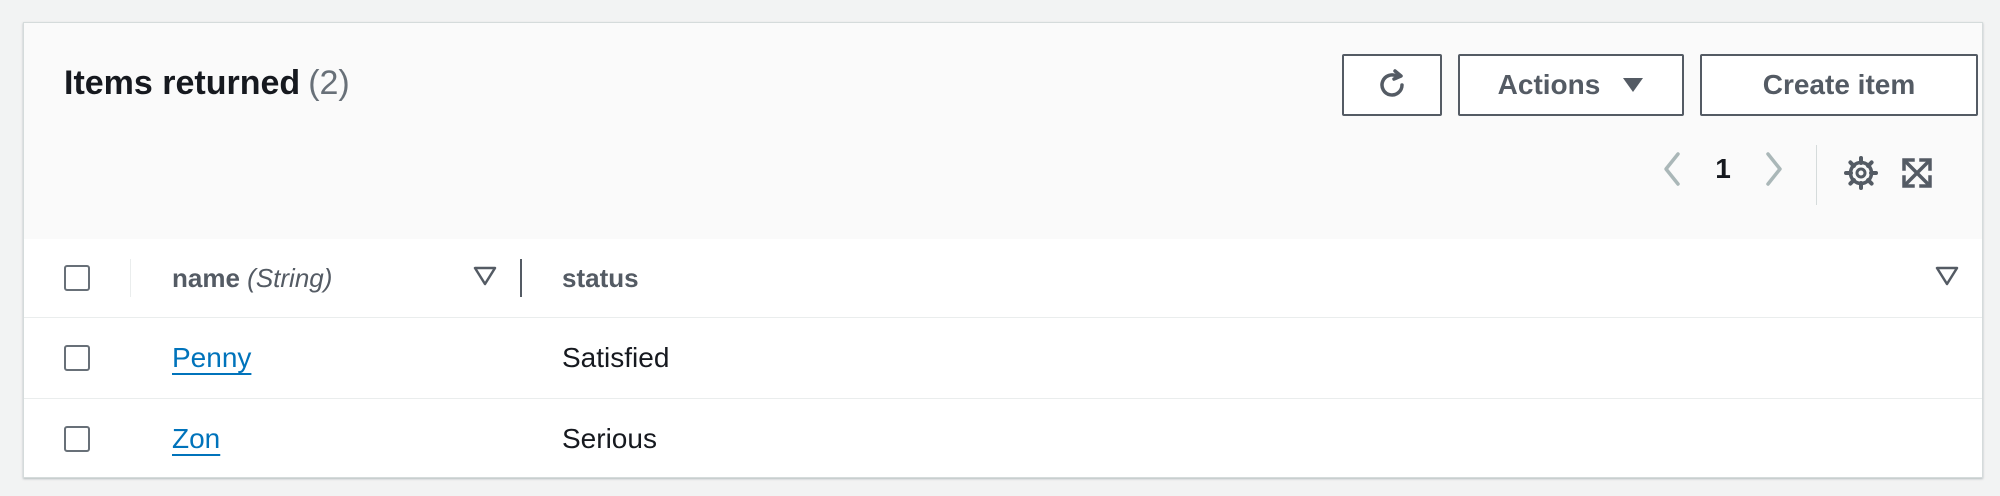 Image resolution: width=2000 pixels, height=496 pixels. I want to click on column-status-label: status, so click(600, 278).